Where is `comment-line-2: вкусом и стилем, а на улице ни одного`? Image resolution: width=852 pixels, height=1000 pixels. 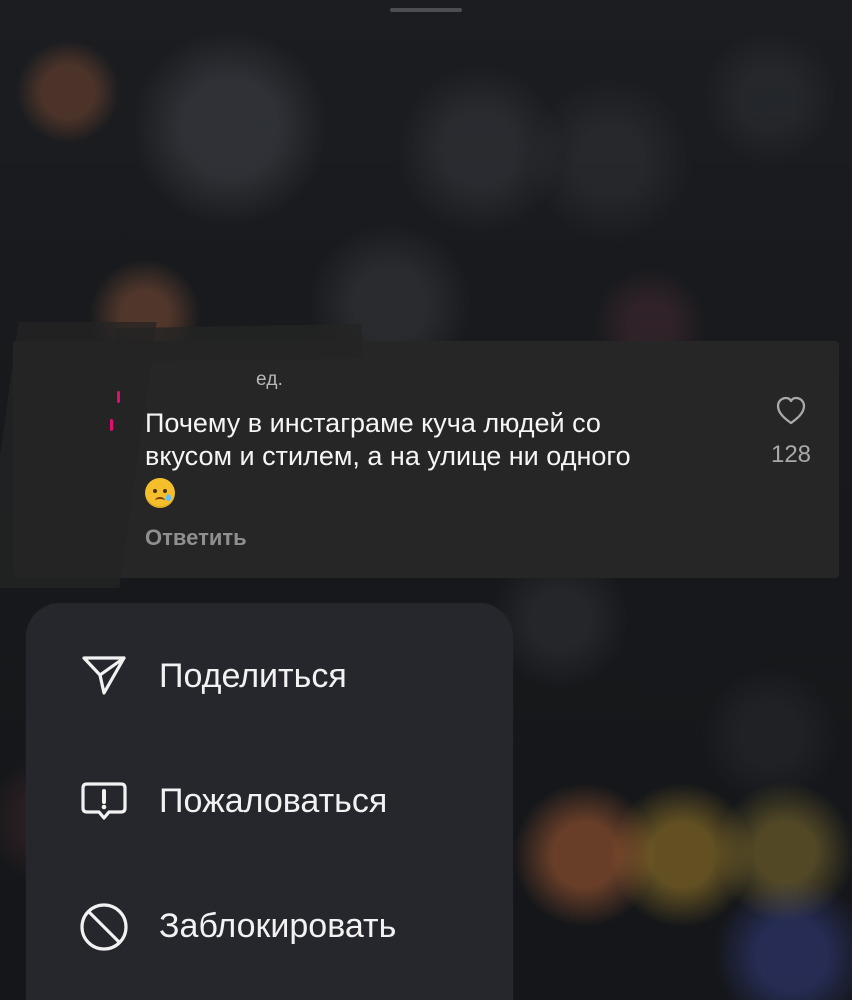 comment-line-2: вкусом и стилем, а на улице ни одного is located at coordinates (388, 456).